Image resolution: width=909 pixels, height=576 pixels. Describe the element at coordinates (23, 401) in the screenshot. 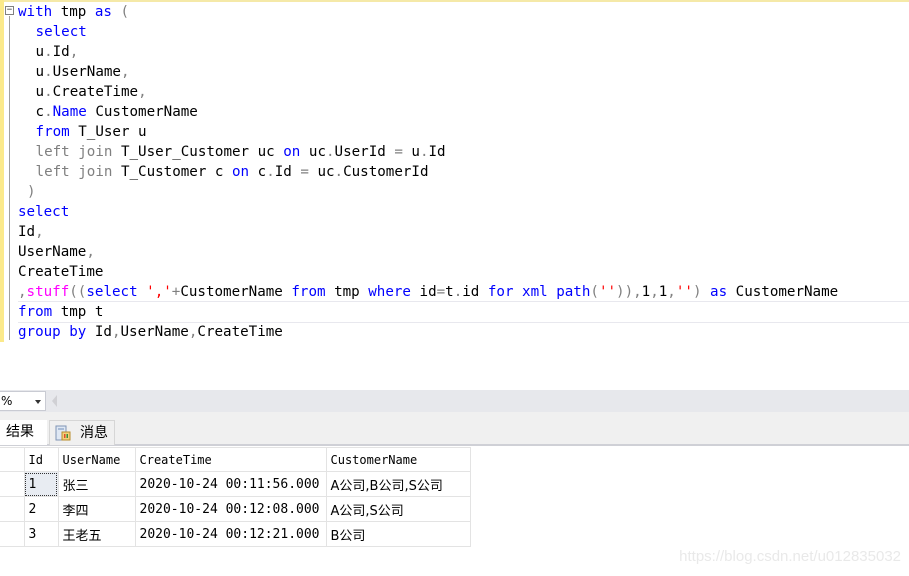

I see `zoom-select: %` at that location.